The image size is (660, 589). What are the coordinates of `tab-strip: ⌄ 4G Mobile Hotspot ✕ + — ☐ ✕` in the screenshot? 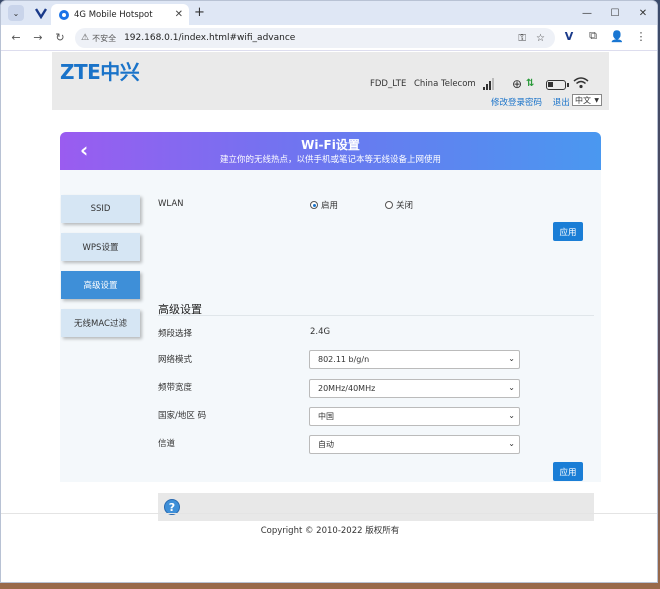 It's located at (329, 13).